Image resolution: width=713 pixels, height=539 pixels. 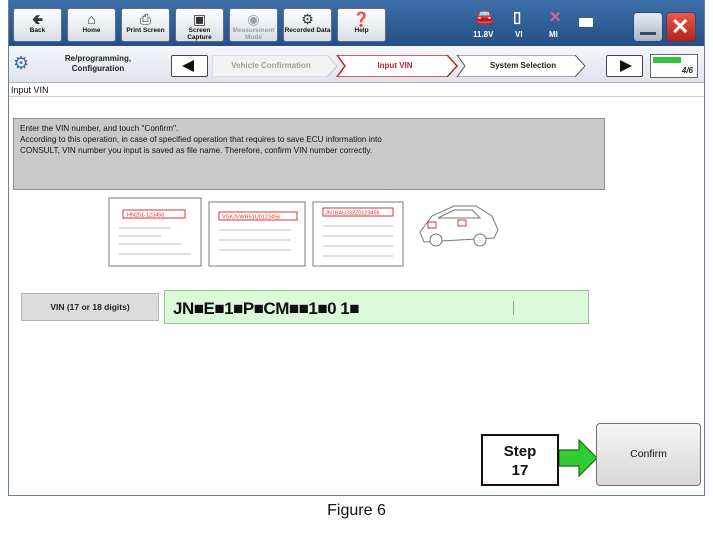 I want to click on battery-icon, so click(x=586, y=22).